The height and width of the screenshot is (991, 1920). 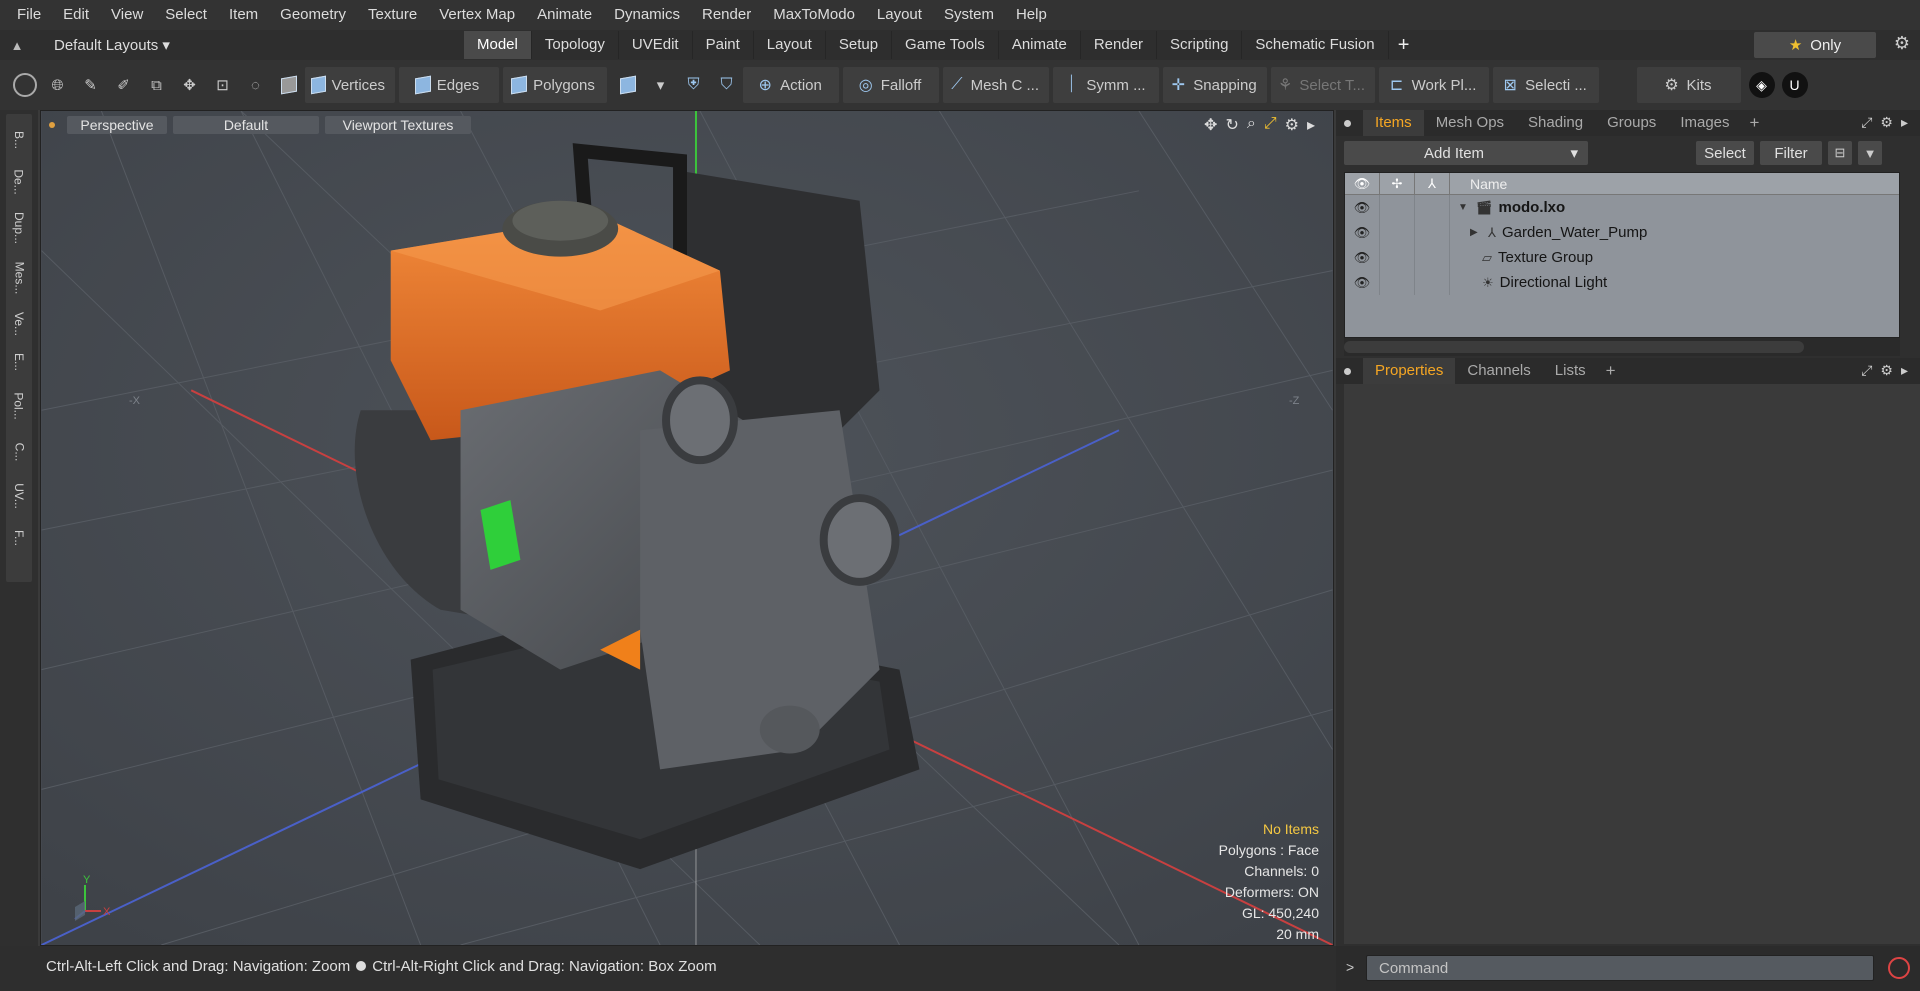 I want to click on menu-dynamics: Dynamics, so click(x=647, y=15).